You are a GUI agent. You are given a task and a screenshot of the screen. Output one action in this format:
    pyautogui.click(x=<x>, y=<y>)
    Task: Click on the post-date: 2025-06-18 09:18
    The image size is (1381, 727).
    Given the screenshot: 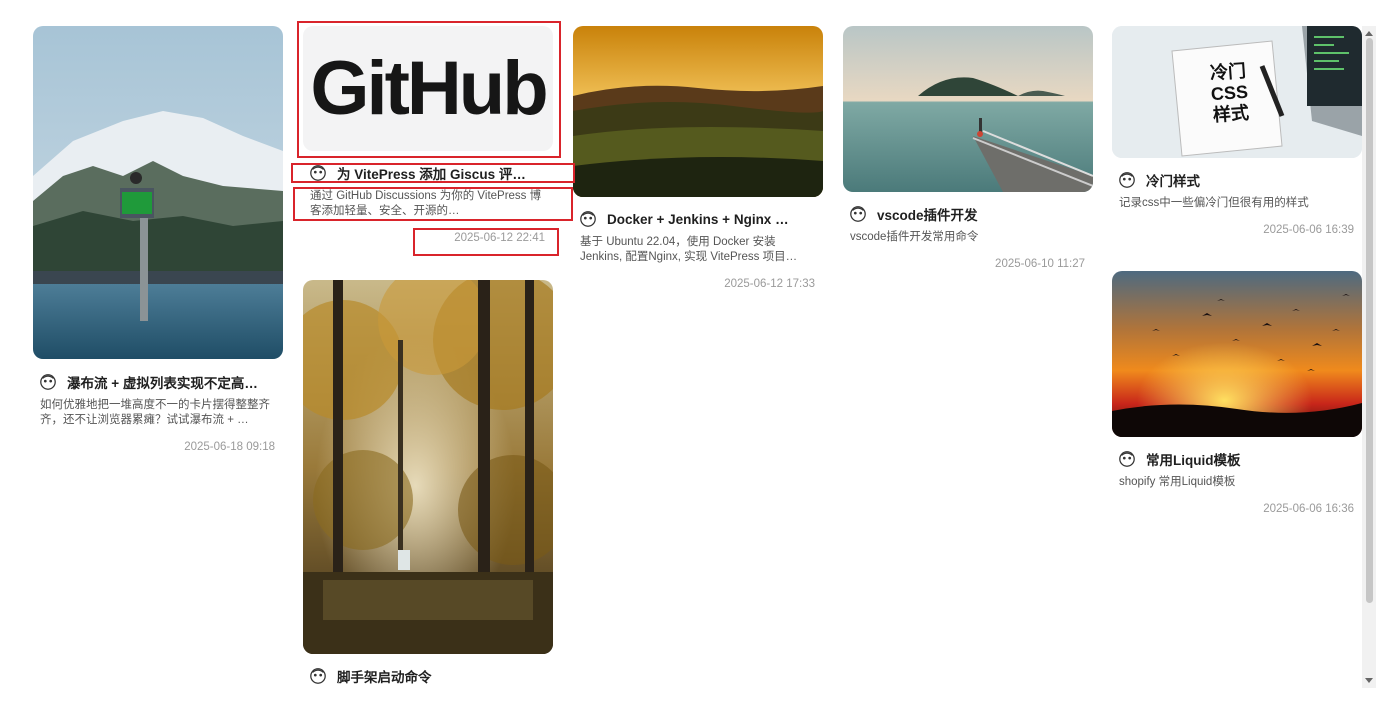 What is the action you would take?
    pyautogui.click(x=229, y=447)
    